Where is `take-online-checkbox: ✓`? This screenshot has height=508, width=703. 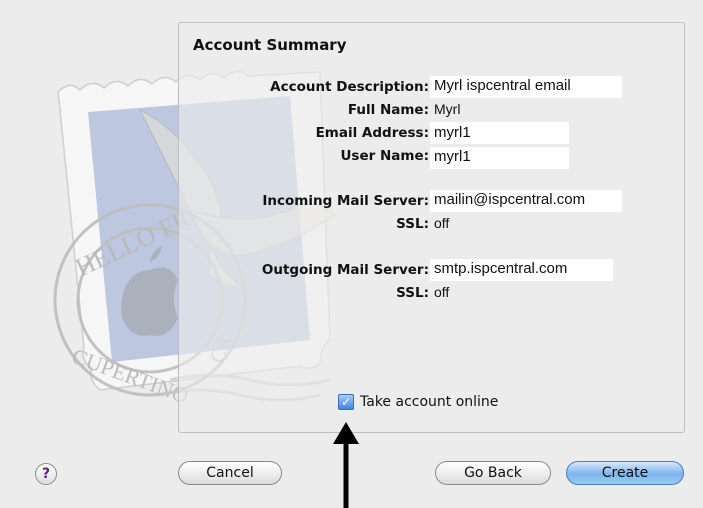
take-online-checkbox: ✓ is located at coordinates (346, 402).